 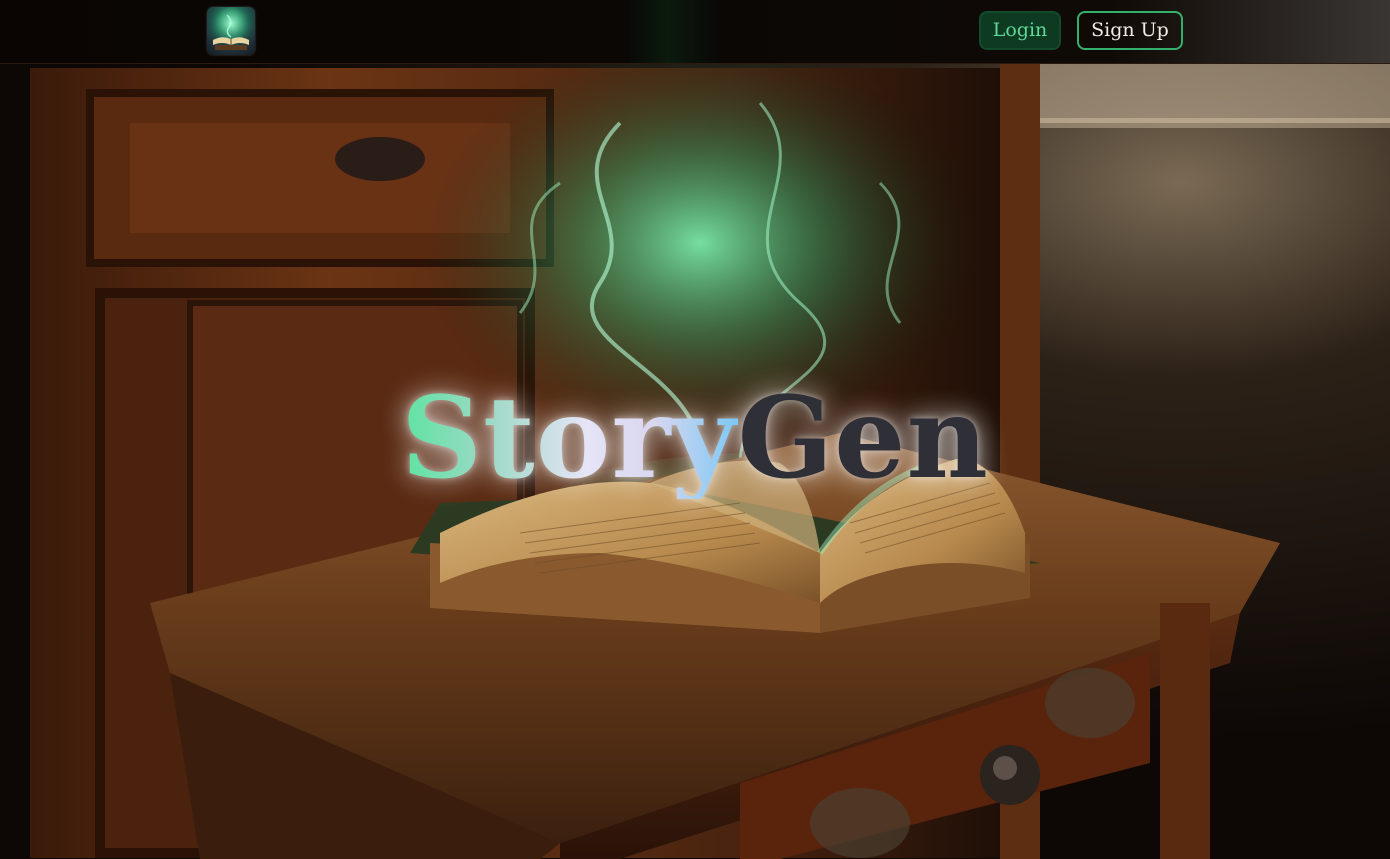 I want to click on top-navbar: Login Sign Up, so click(x=695, y=32).